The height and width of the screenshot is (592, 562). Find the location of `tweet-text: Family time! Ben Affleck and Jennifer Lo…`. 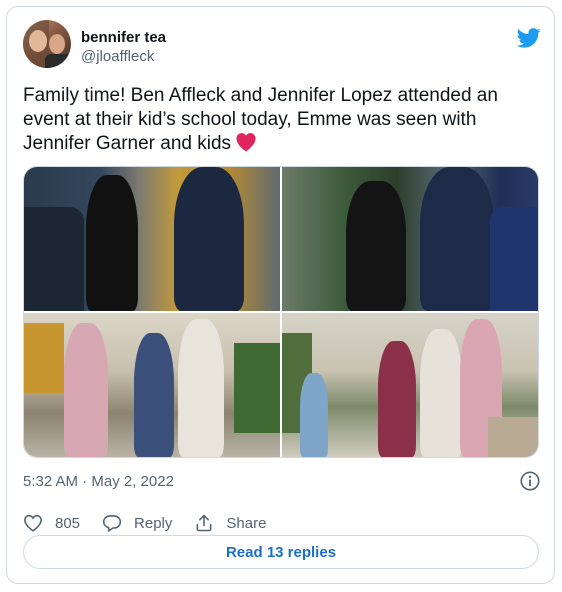

tweet-text: Family time! Ben Affleck and Jennifer Lo… is located at coordinates (283, 120).